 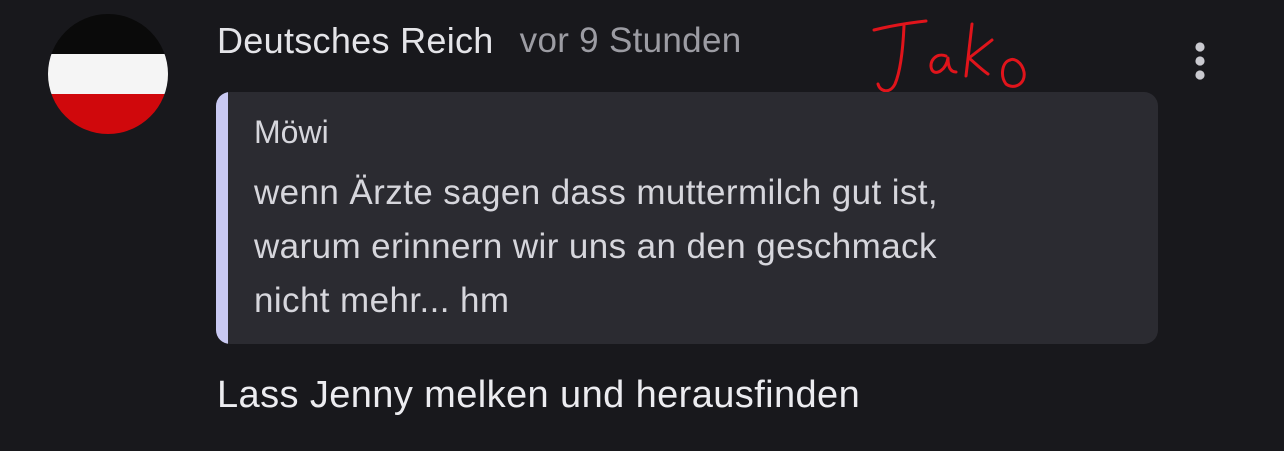 I want to click on comment-header: Deutsches Reich vor 9 Stunden, so click(x=479, y=41).